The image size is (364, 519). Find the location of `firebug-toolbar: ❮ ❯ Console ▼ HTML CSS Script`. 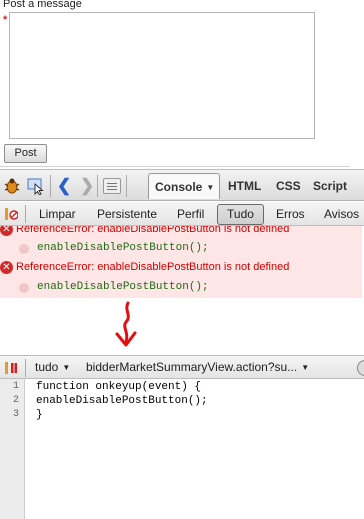

firebug-toolbar: ❮ ❯ Console ▼ HTML CSS Script is located at coordinates (182, 185).